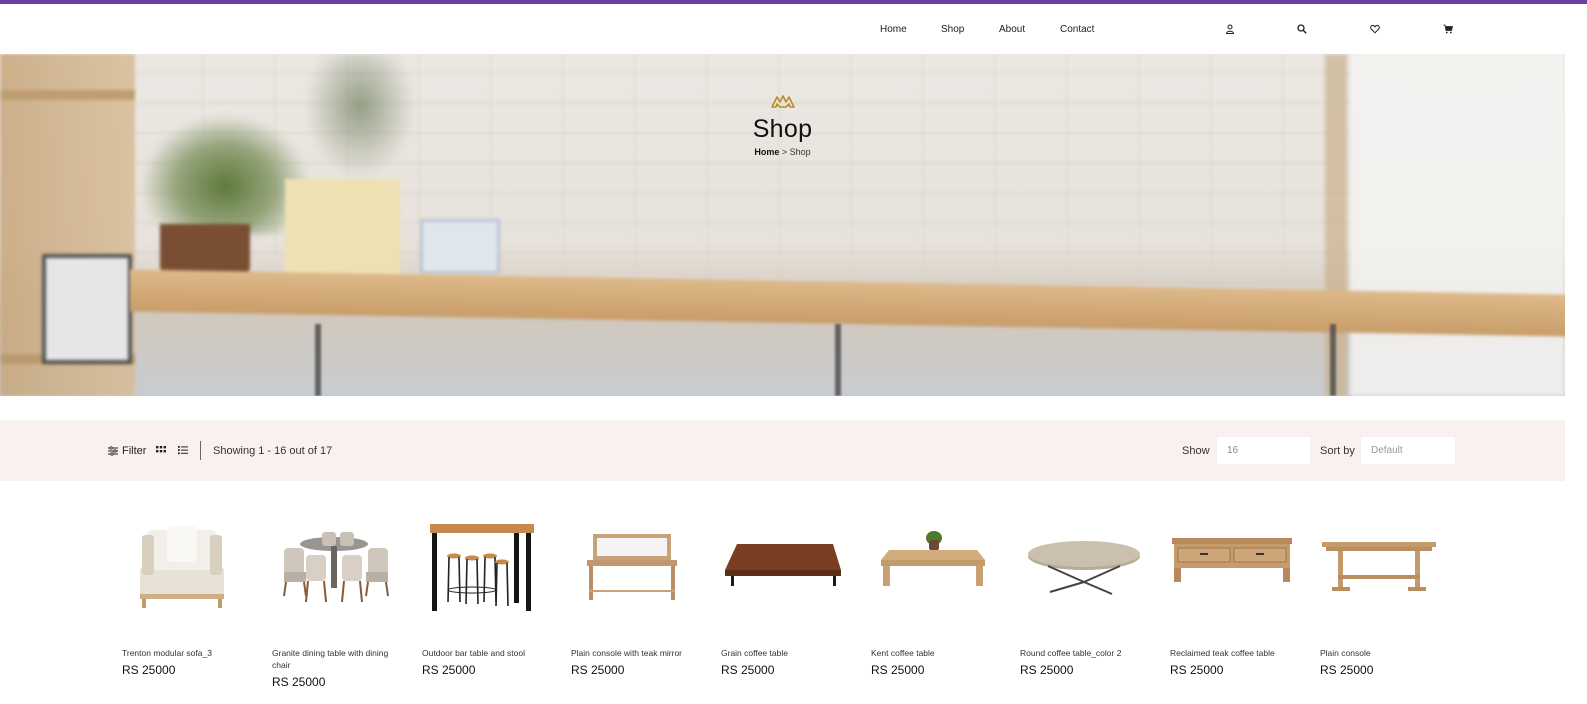 The width and height of the screenshot is (1587, 704). I want to click on sort-label: Sort by, so click(1337, 450).